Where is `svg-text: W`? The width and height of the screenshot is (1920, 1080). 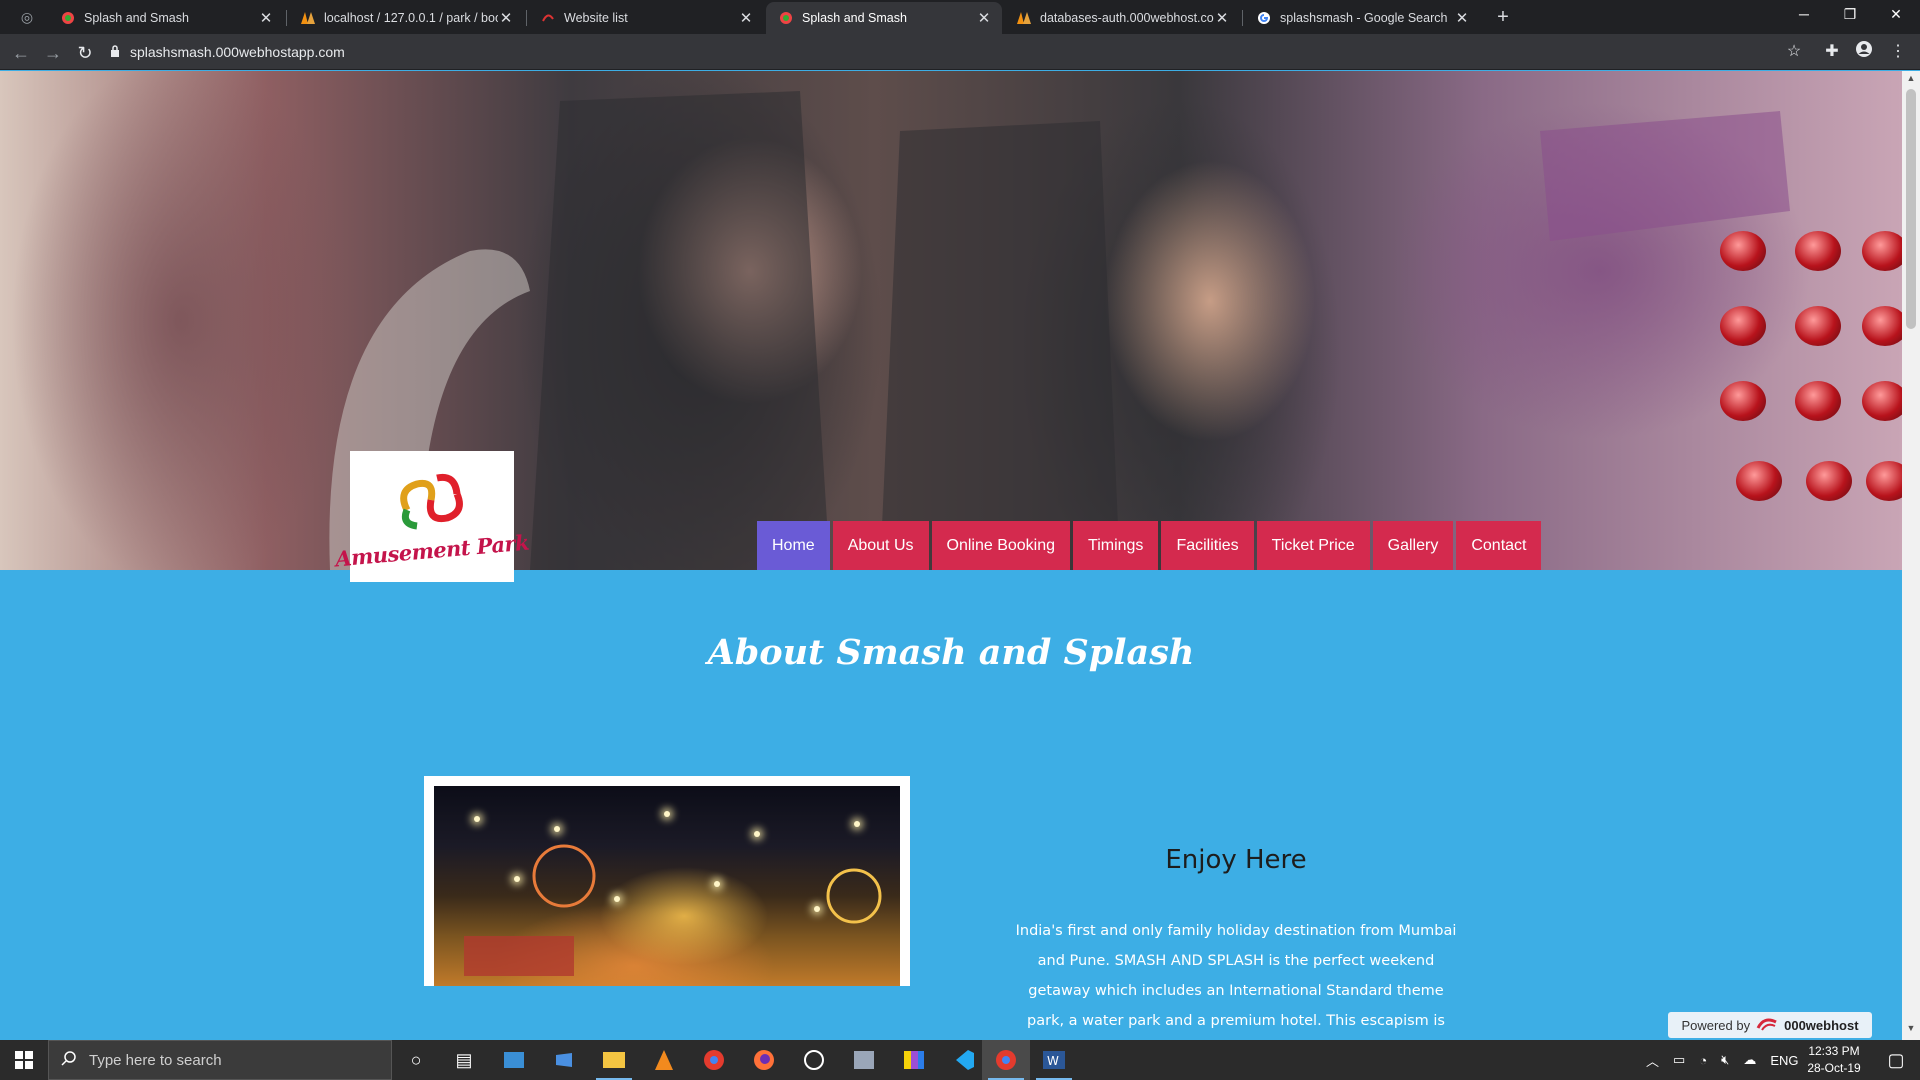
svg-text: W is located at coordinates (1053, 1061).